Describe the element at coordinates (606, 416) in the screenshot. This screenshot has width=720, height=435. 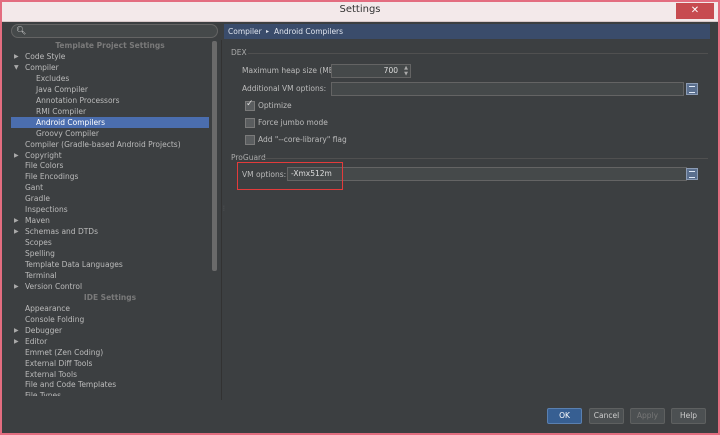
I see `cancel-button: Cancel` at that location.